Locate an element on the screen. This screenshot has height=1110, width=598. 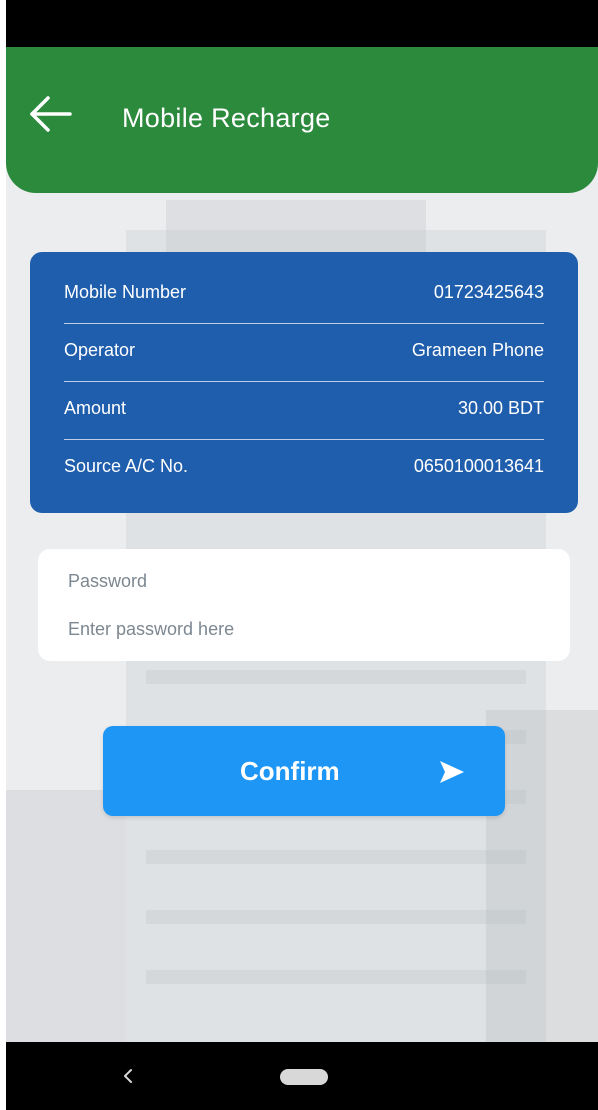
arrow-left-icon is located at coordinates (51, 114).